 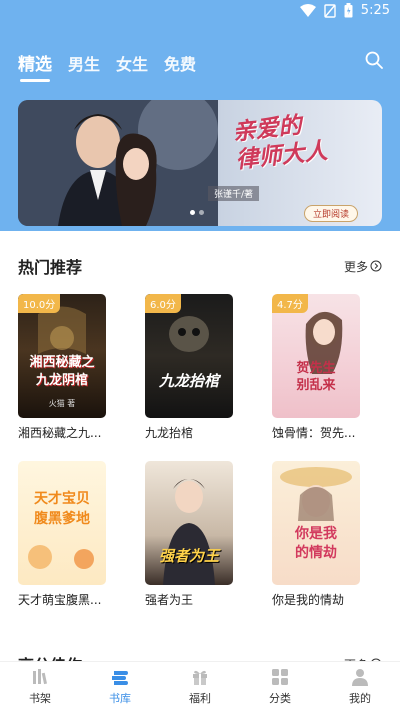 I want to click on nav-label: 我的, so click(x=360, y=698).